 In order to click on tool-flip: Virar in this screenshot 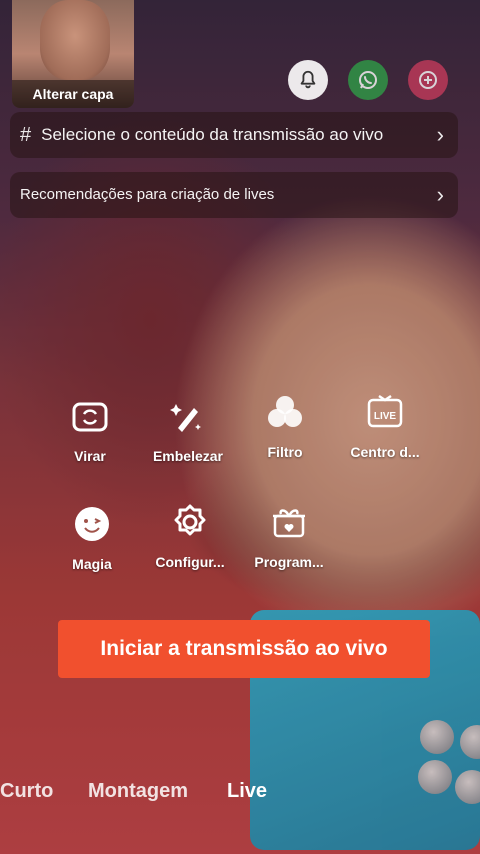, I will do `click(90, 429)`.